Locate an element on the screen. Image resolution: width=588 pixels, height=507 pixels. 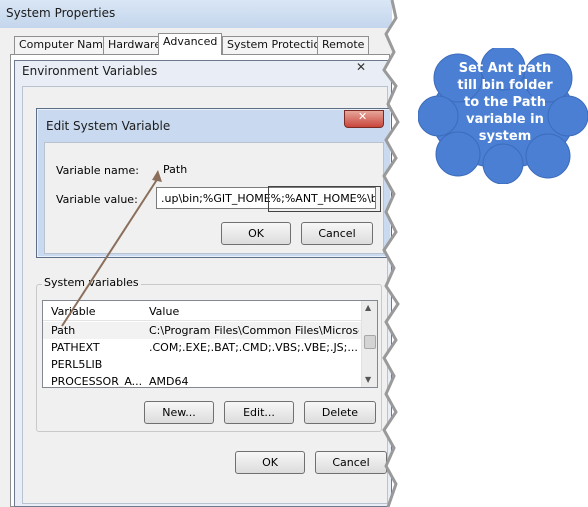
variable-value-label: Variable value: is located at coordinates (97, 199).